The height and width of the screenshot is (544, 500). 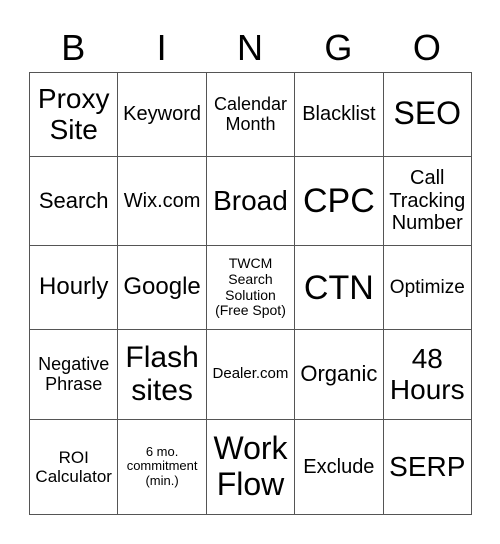 I want to click on bingo-cell: Proxy Site, so click(x=73, y=114).